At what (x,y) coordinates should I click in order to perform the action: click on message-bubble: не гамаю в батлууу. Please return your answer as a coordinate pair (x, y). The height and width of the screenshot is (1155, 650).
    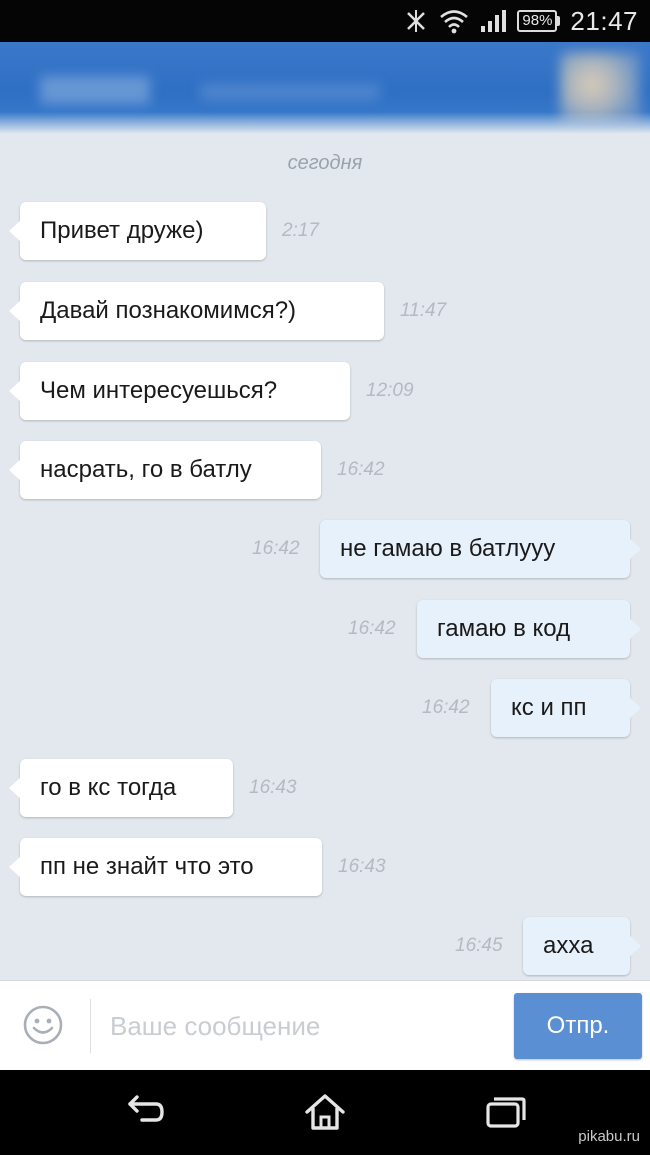
    Looking at the image, I should click on (480, 549).